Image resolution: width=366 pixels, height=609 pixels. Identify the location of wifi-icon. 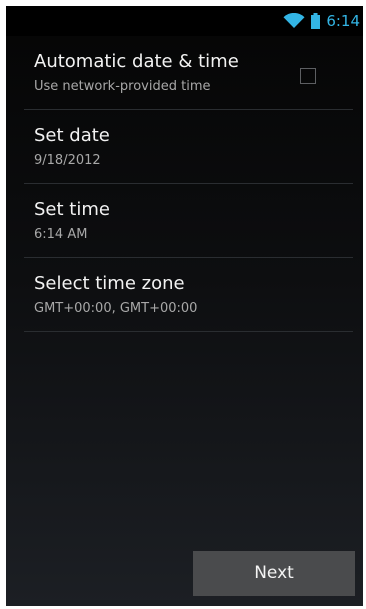
(294, 20).